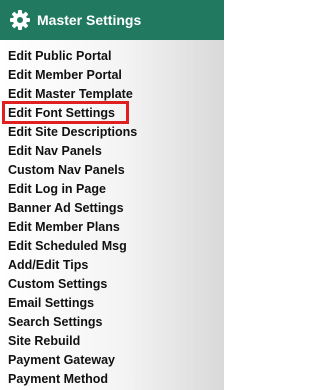 Image resolution: width=320 pixels, height=390 pixels. Describe the element at coordinates (89, 20) in the screenshot. I see `panel-title: Master Settings` at that location.